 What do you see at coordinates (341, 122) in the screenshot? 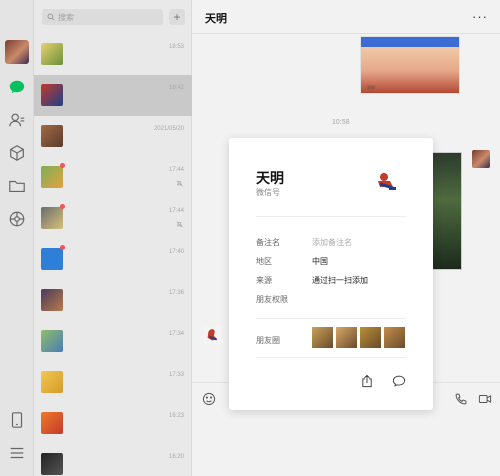
I see `message-timestamp: 10:58` at bounding box center [341, 122].